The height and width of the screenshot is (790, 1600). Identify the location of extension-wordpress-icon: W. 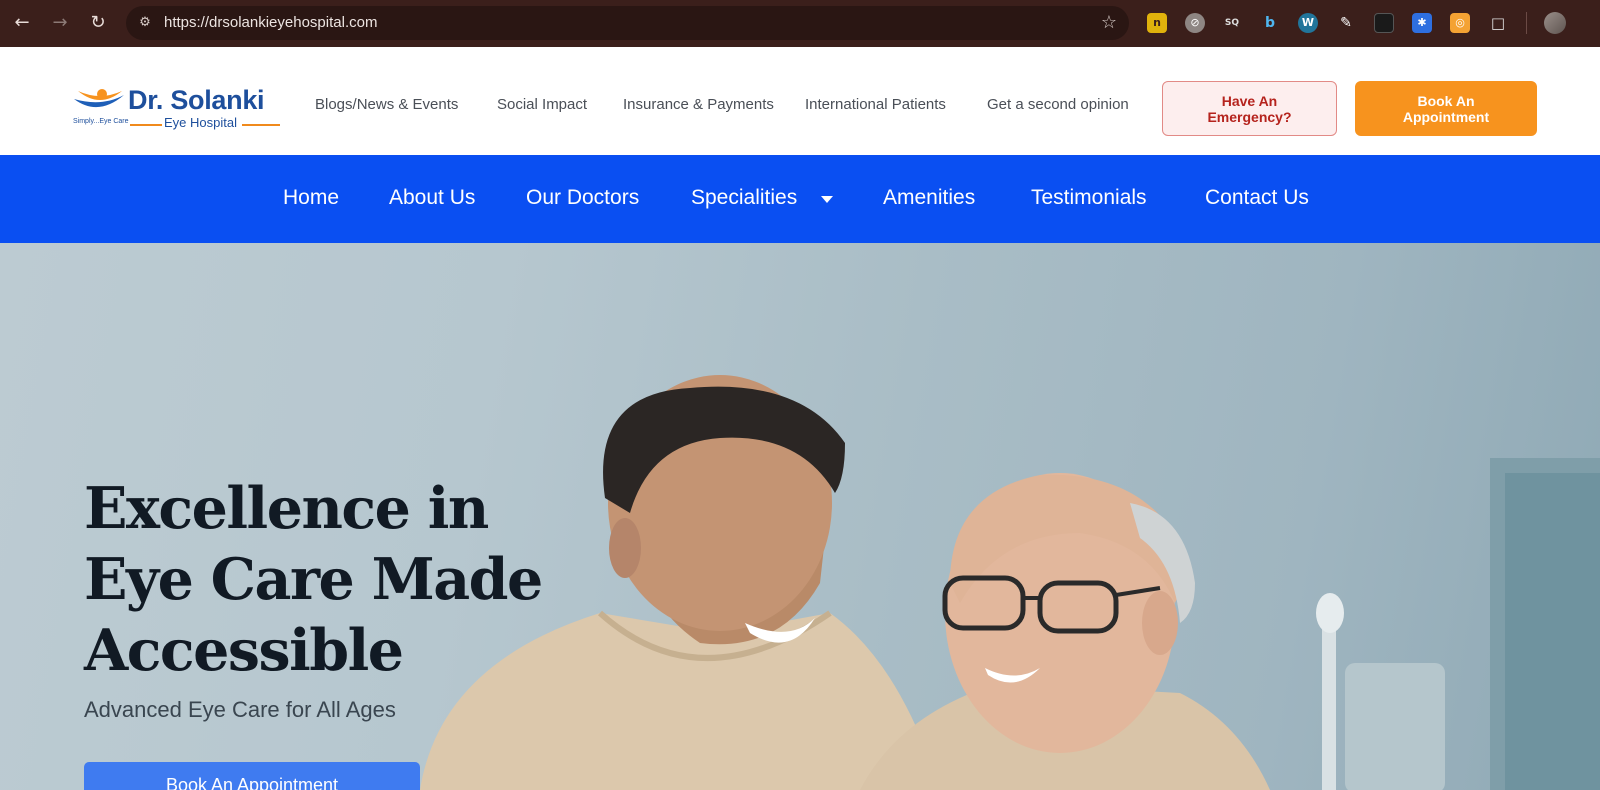
(1308, 23).